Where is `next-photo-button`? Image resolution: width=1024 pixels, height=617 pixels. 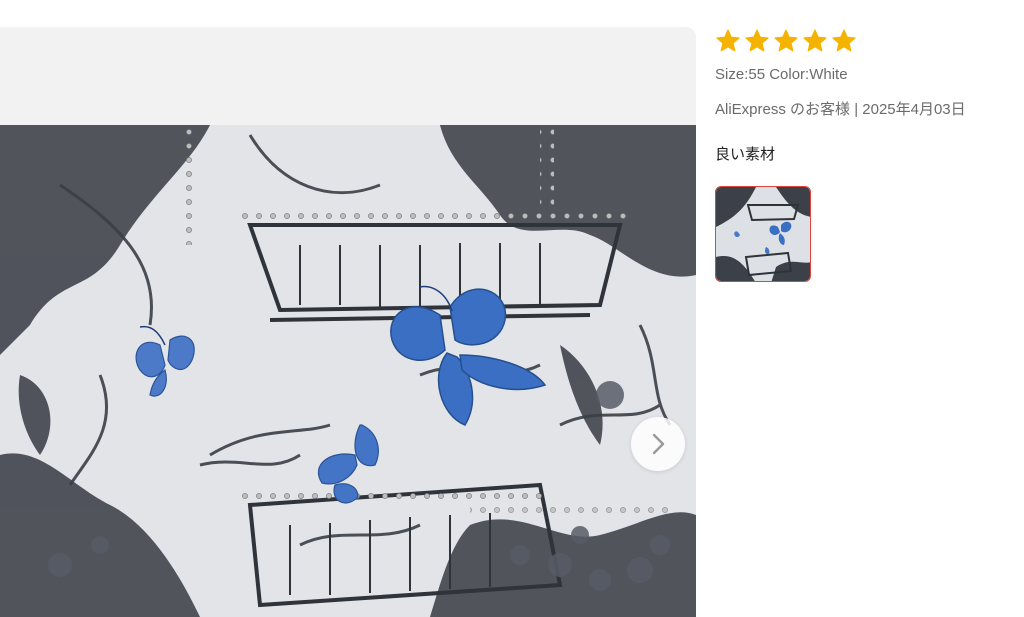
next-photo-button is located at coordinates (658, 444).